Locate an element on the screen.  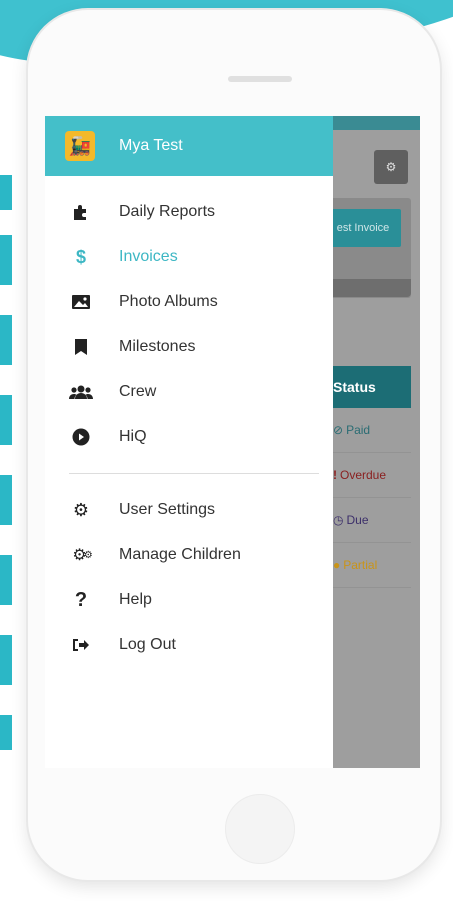
menu-label: HiQ is located at coordinates (133, 436).